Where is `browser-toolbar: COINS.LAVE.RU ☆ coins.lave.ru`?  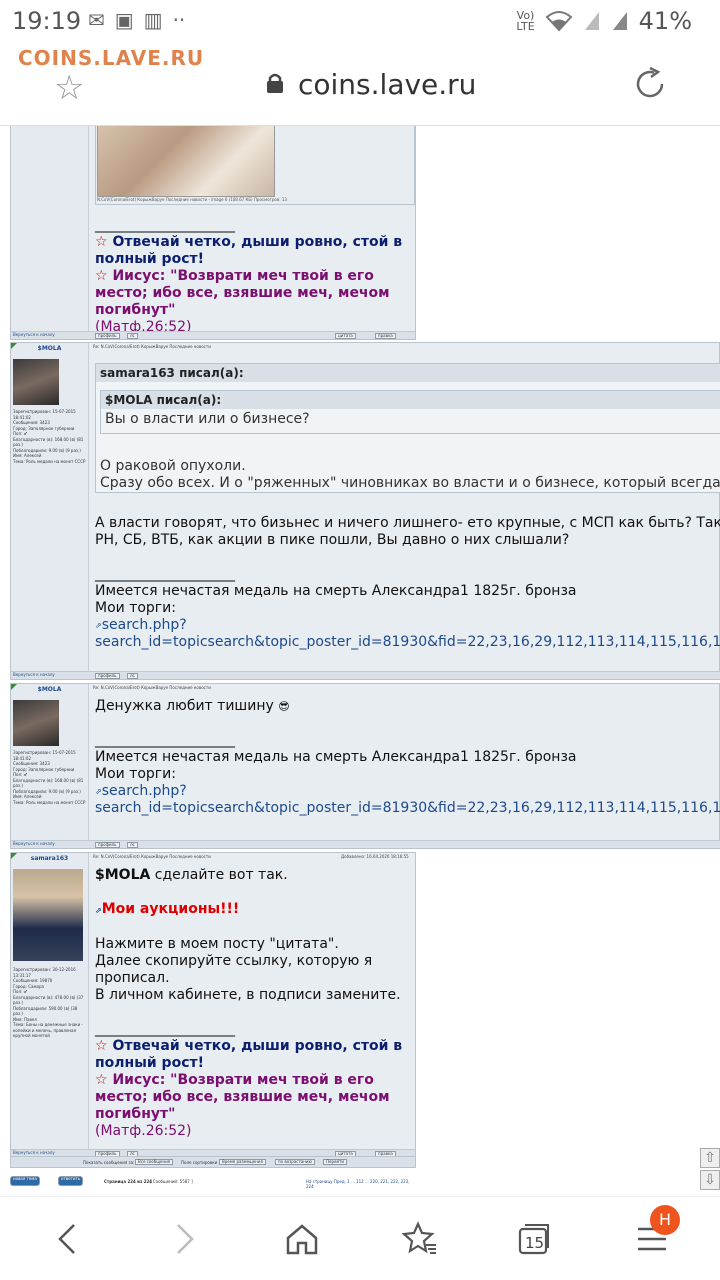 browser-toolbar: COINS.LAVE.RU ☆ coins.lave.ru is located at coordinates (360, 84).